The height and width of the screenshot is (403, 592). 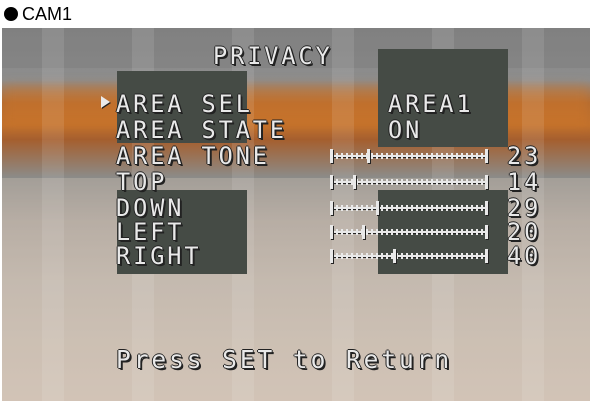 What do you see at coordinates (524, 208) in the screenshot?
I see `down-value: 29` at bounding box center [524, 208].